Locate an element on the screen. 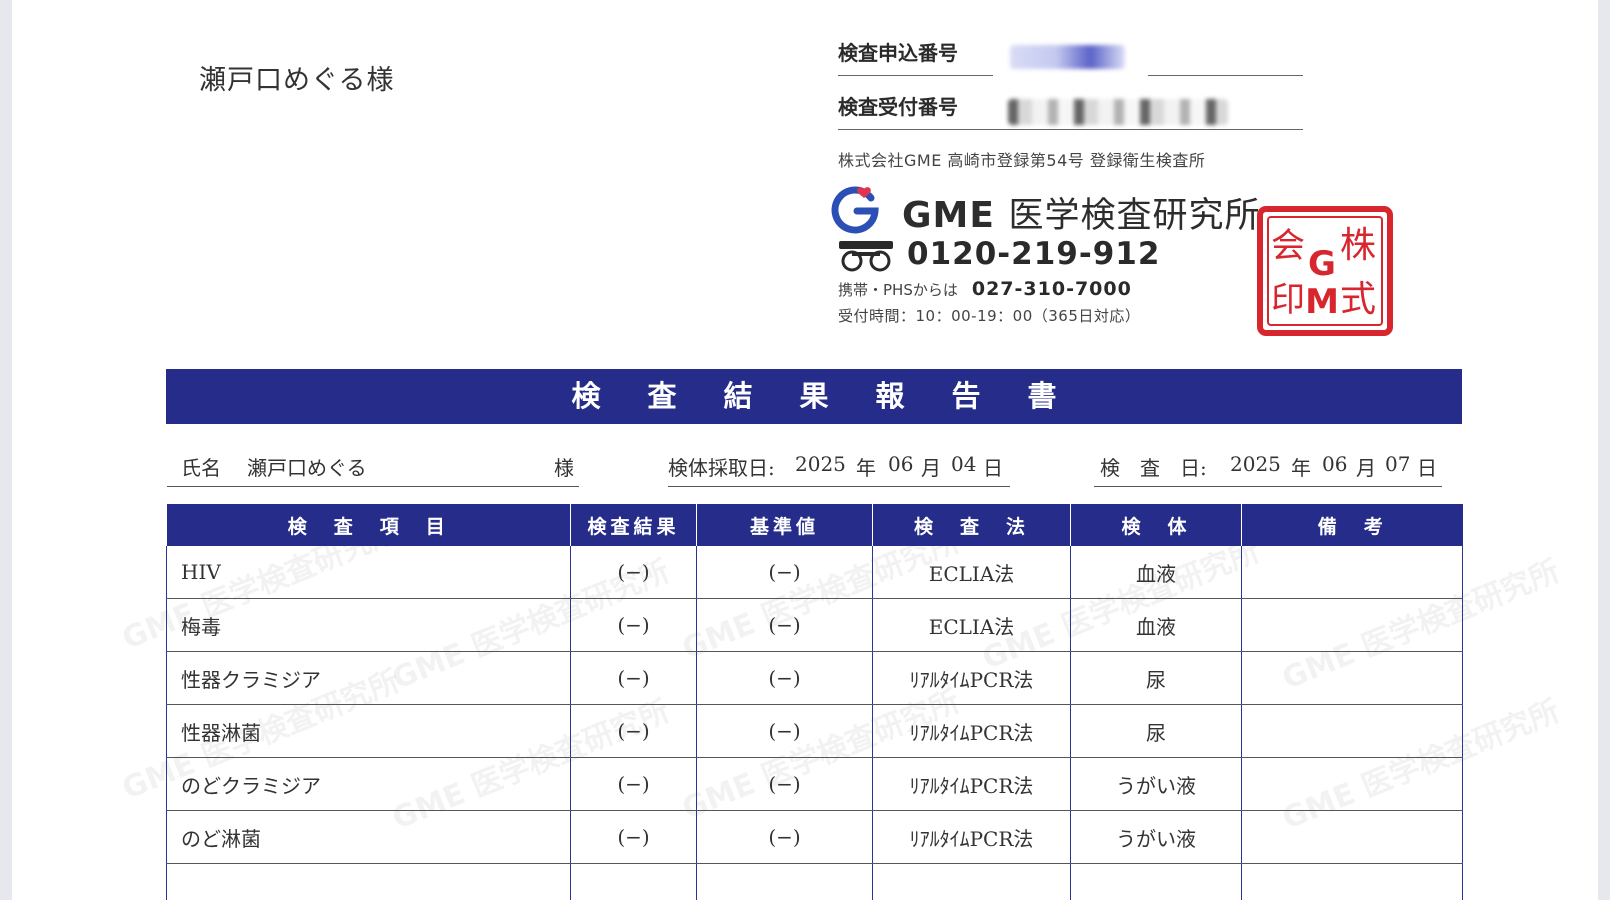 The image size is (1610, 900). header-result: 検査結果 is located at coordinates (633, 525).